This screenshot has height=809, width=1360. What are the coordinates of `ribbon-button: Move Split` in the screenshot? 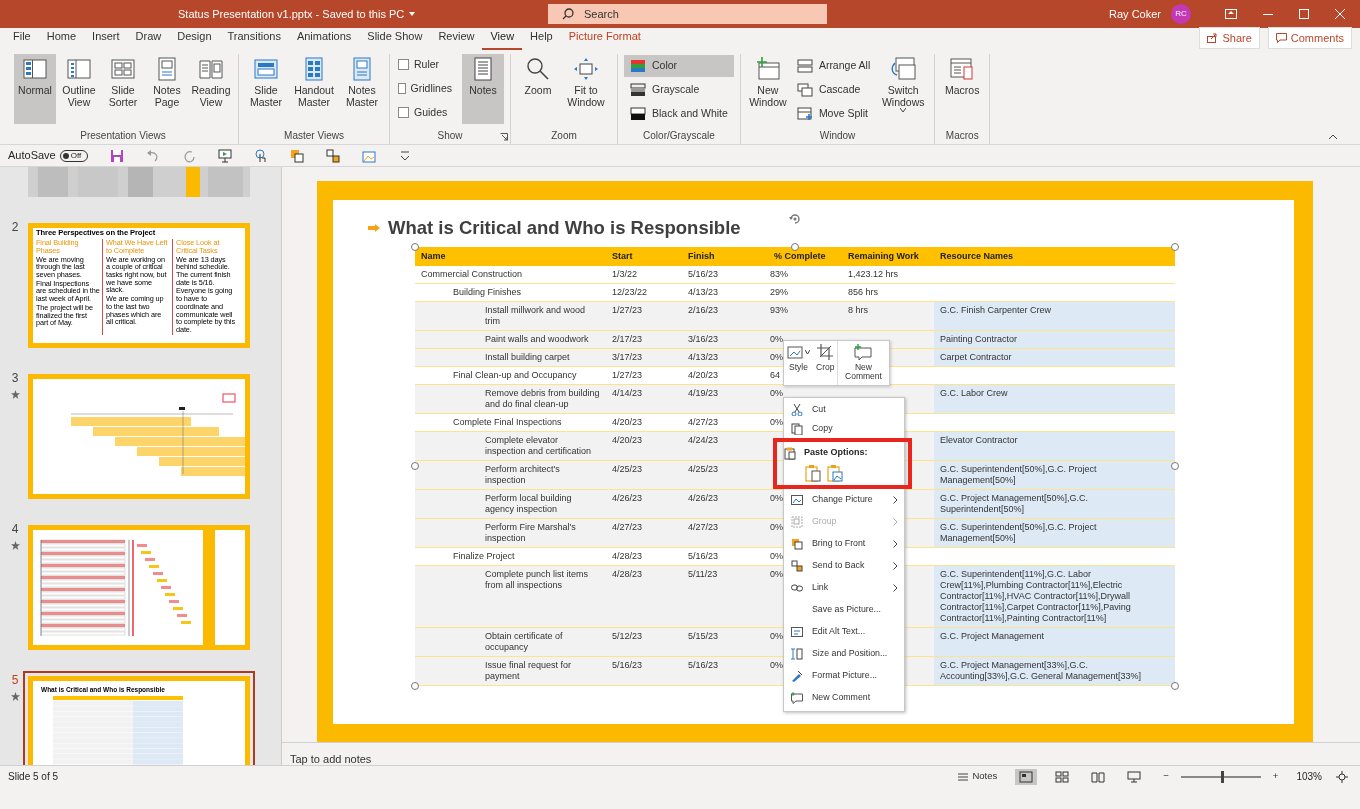 It's located at (833, 114).